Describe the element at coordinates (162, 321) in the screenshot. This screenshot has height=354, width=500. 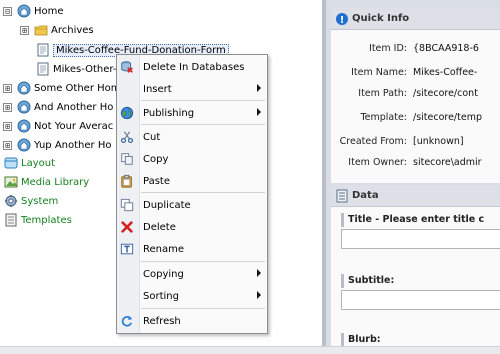
I see `menu-item-label: Refresh` at that location.